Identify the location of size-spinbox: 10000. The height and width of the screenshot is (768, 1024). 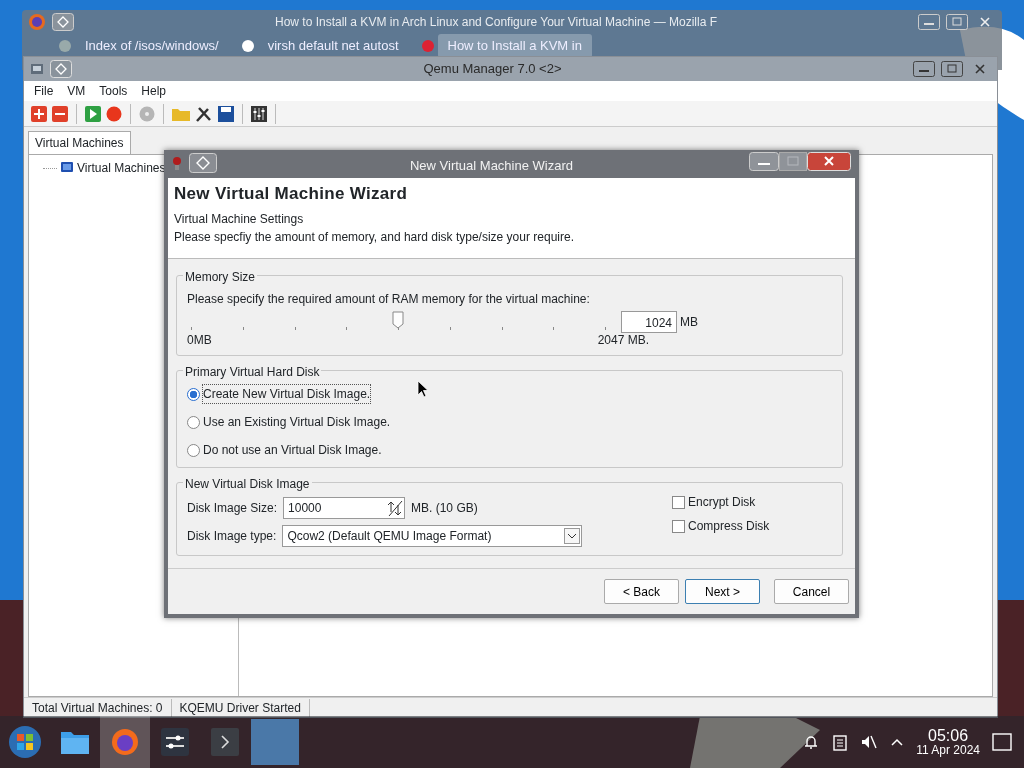
(344, 508).